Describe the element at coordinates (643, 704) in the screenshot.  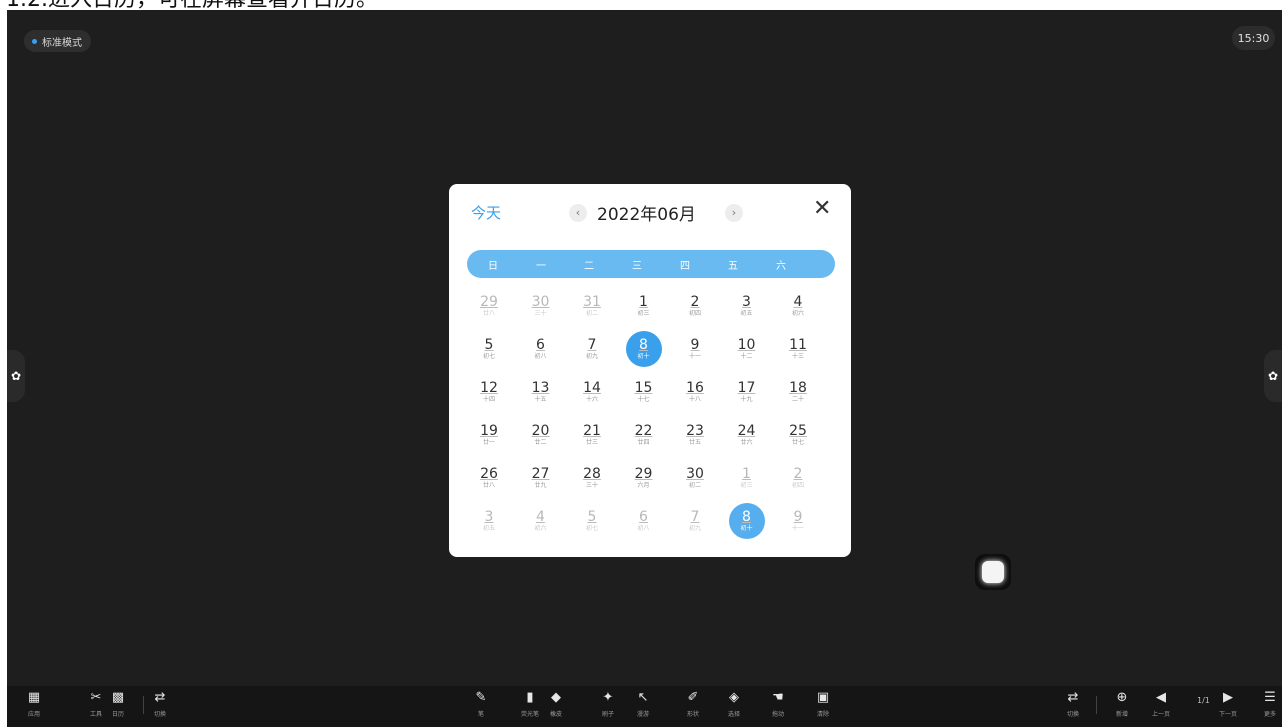
I see `pointer-button: ↖ 漫游` at that location.